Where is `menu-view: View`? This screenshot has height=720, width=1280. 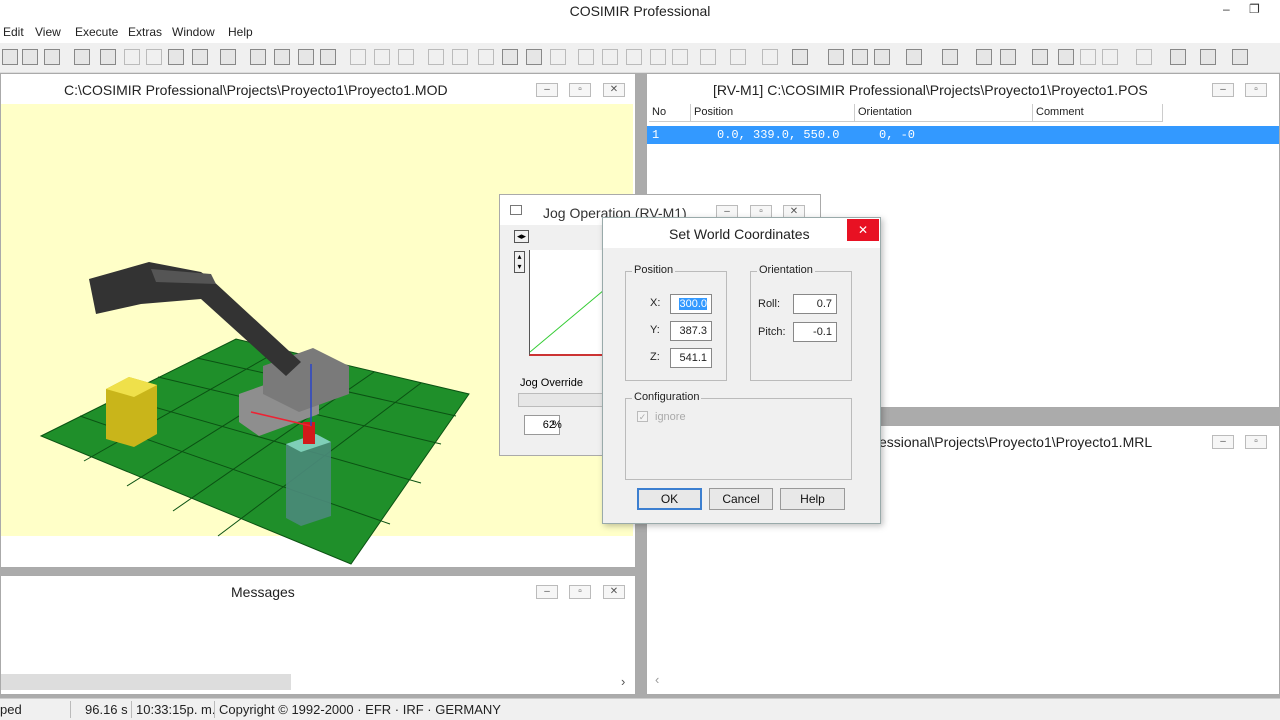 menu-view: View is located at coordinates (48, 32).